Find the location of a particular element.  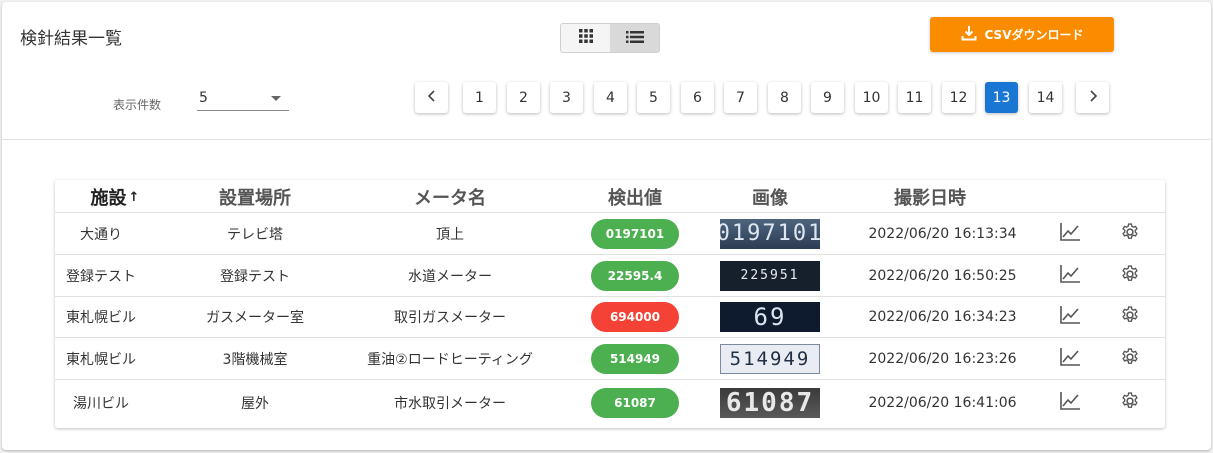

page-button: 3 is located at coordinates (566, 97).